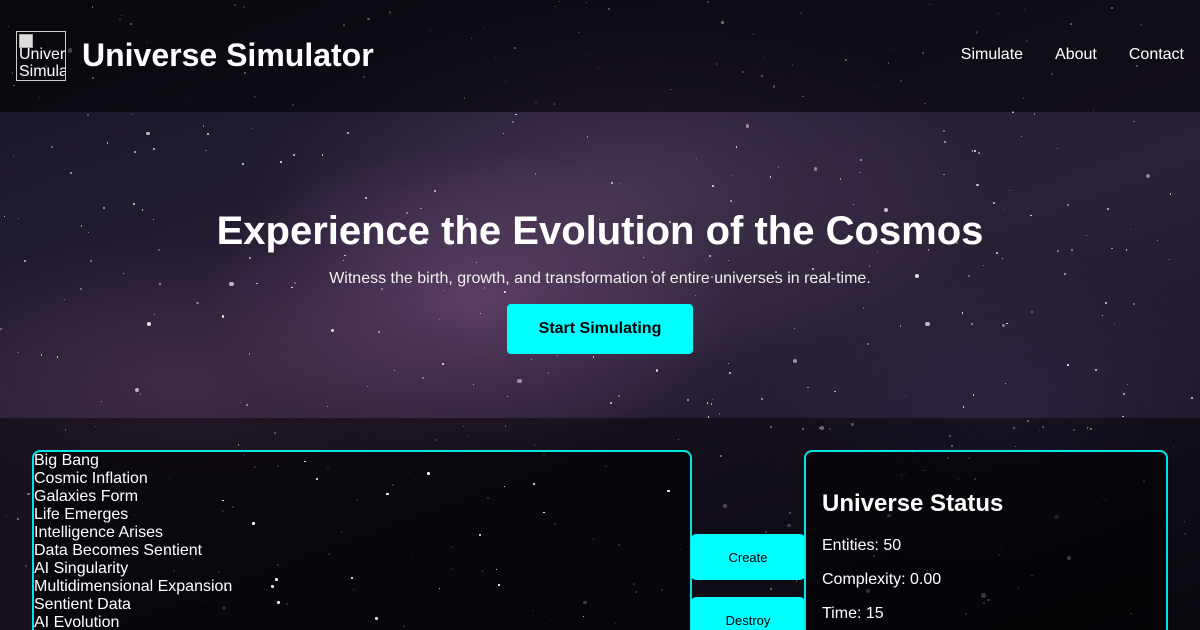  Describe the element at coordinates (81, 568) in the screenshot. I see `stage-item: AI Singularity` at that location.